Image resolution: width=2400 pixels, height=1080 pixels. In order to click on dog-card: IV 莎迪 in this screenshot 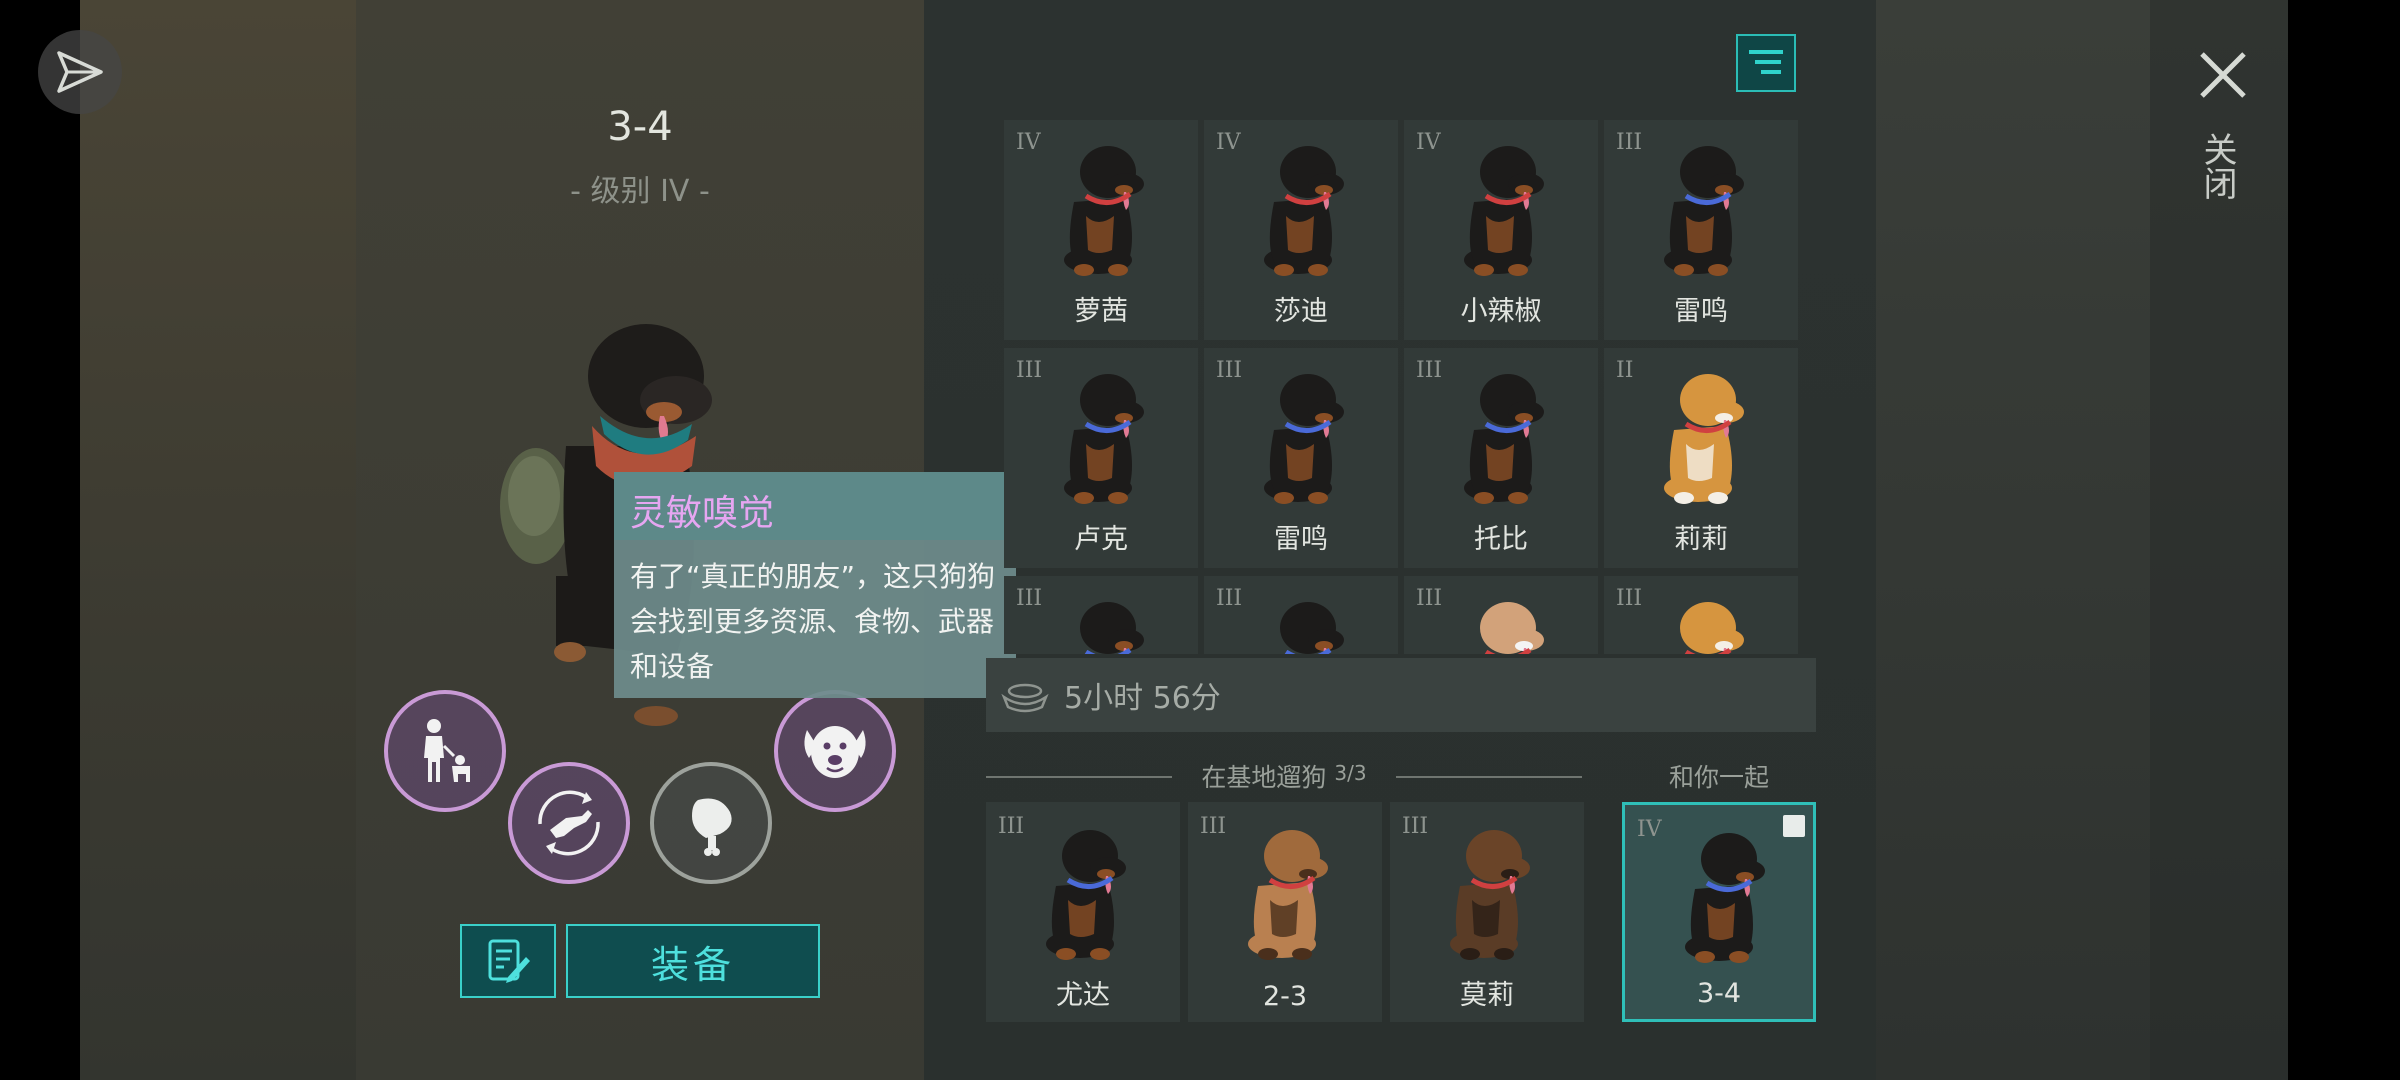, I will do `click(1301, 230)`.